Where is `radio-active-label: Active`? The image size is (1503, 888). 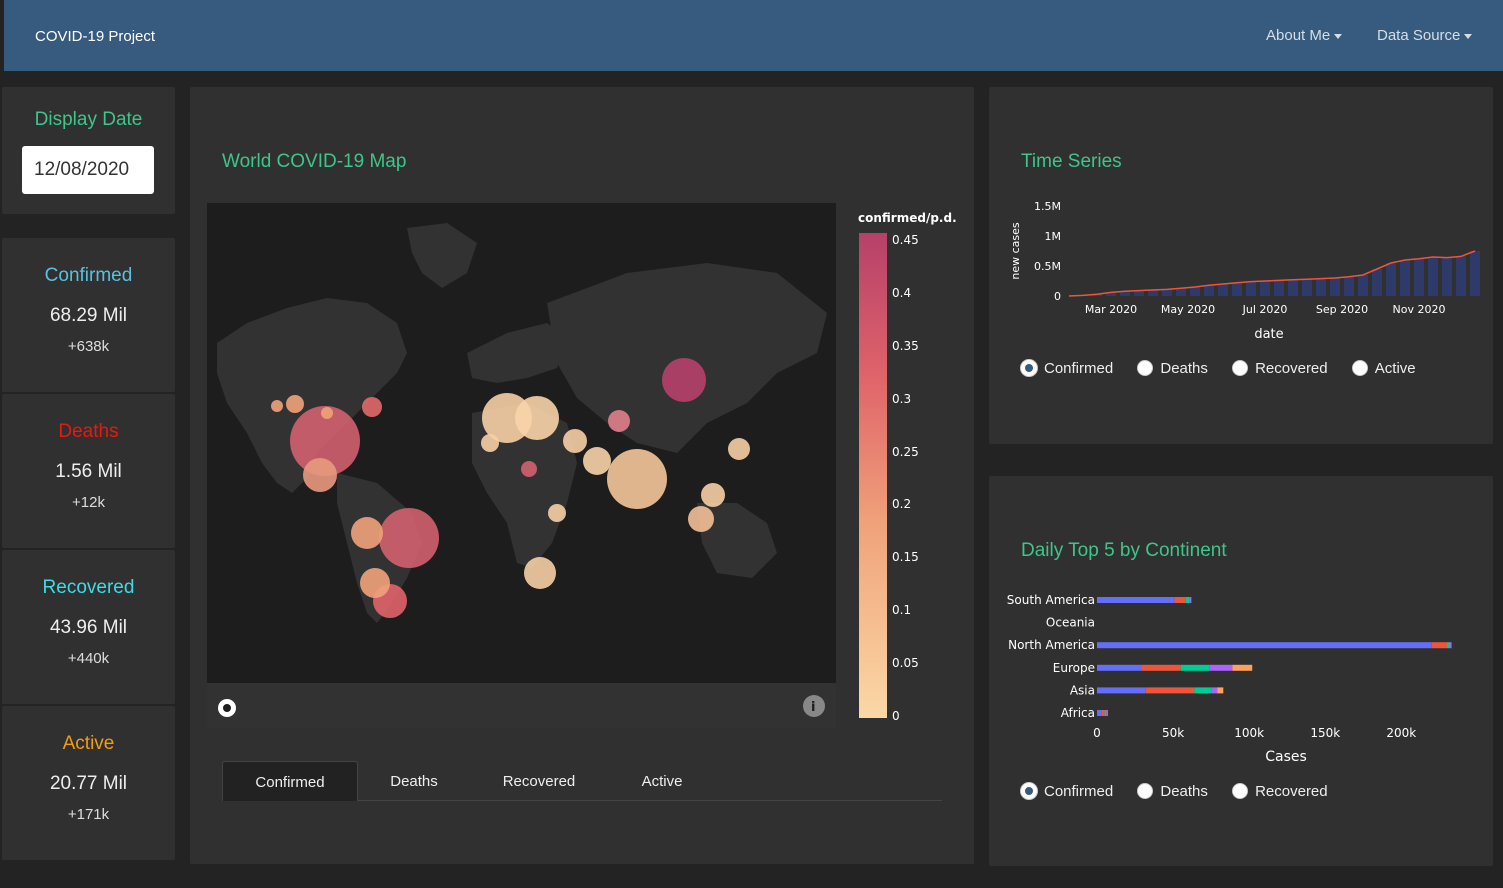 radio-active-label: Active is located at coordinates (1395, 368).